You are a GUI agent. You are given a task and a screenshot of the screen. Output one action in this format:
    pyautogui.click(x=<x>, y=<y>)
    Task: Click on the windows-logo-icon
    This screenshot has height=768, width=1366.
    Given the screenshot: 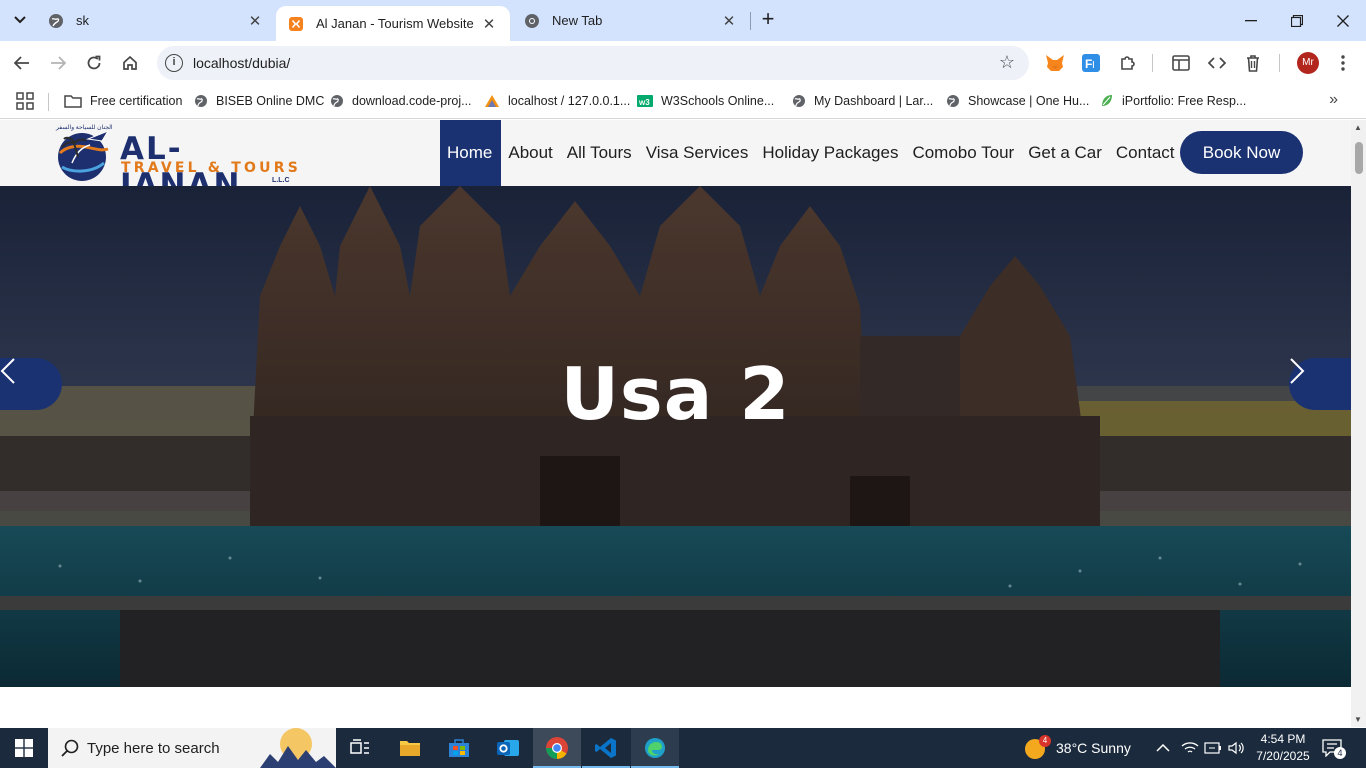 What is the action you would take?
    pyautogui.click(x=24, y=748)
    